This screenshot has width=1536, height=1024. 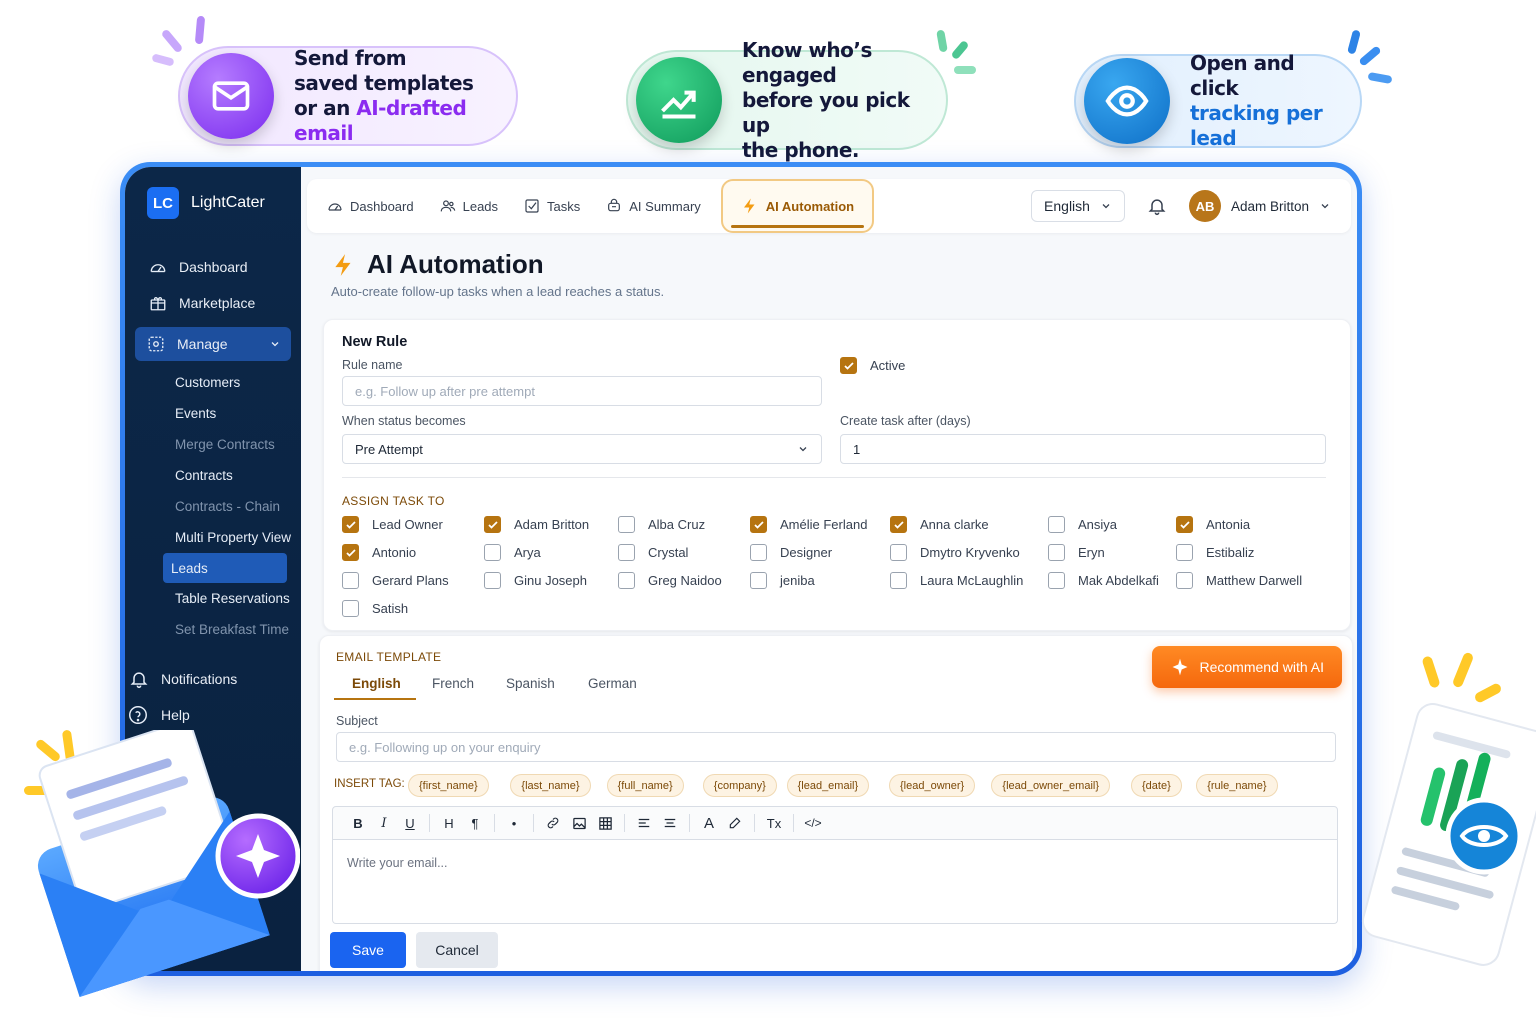 I want to click on table-button, so click(x=605, y=823).